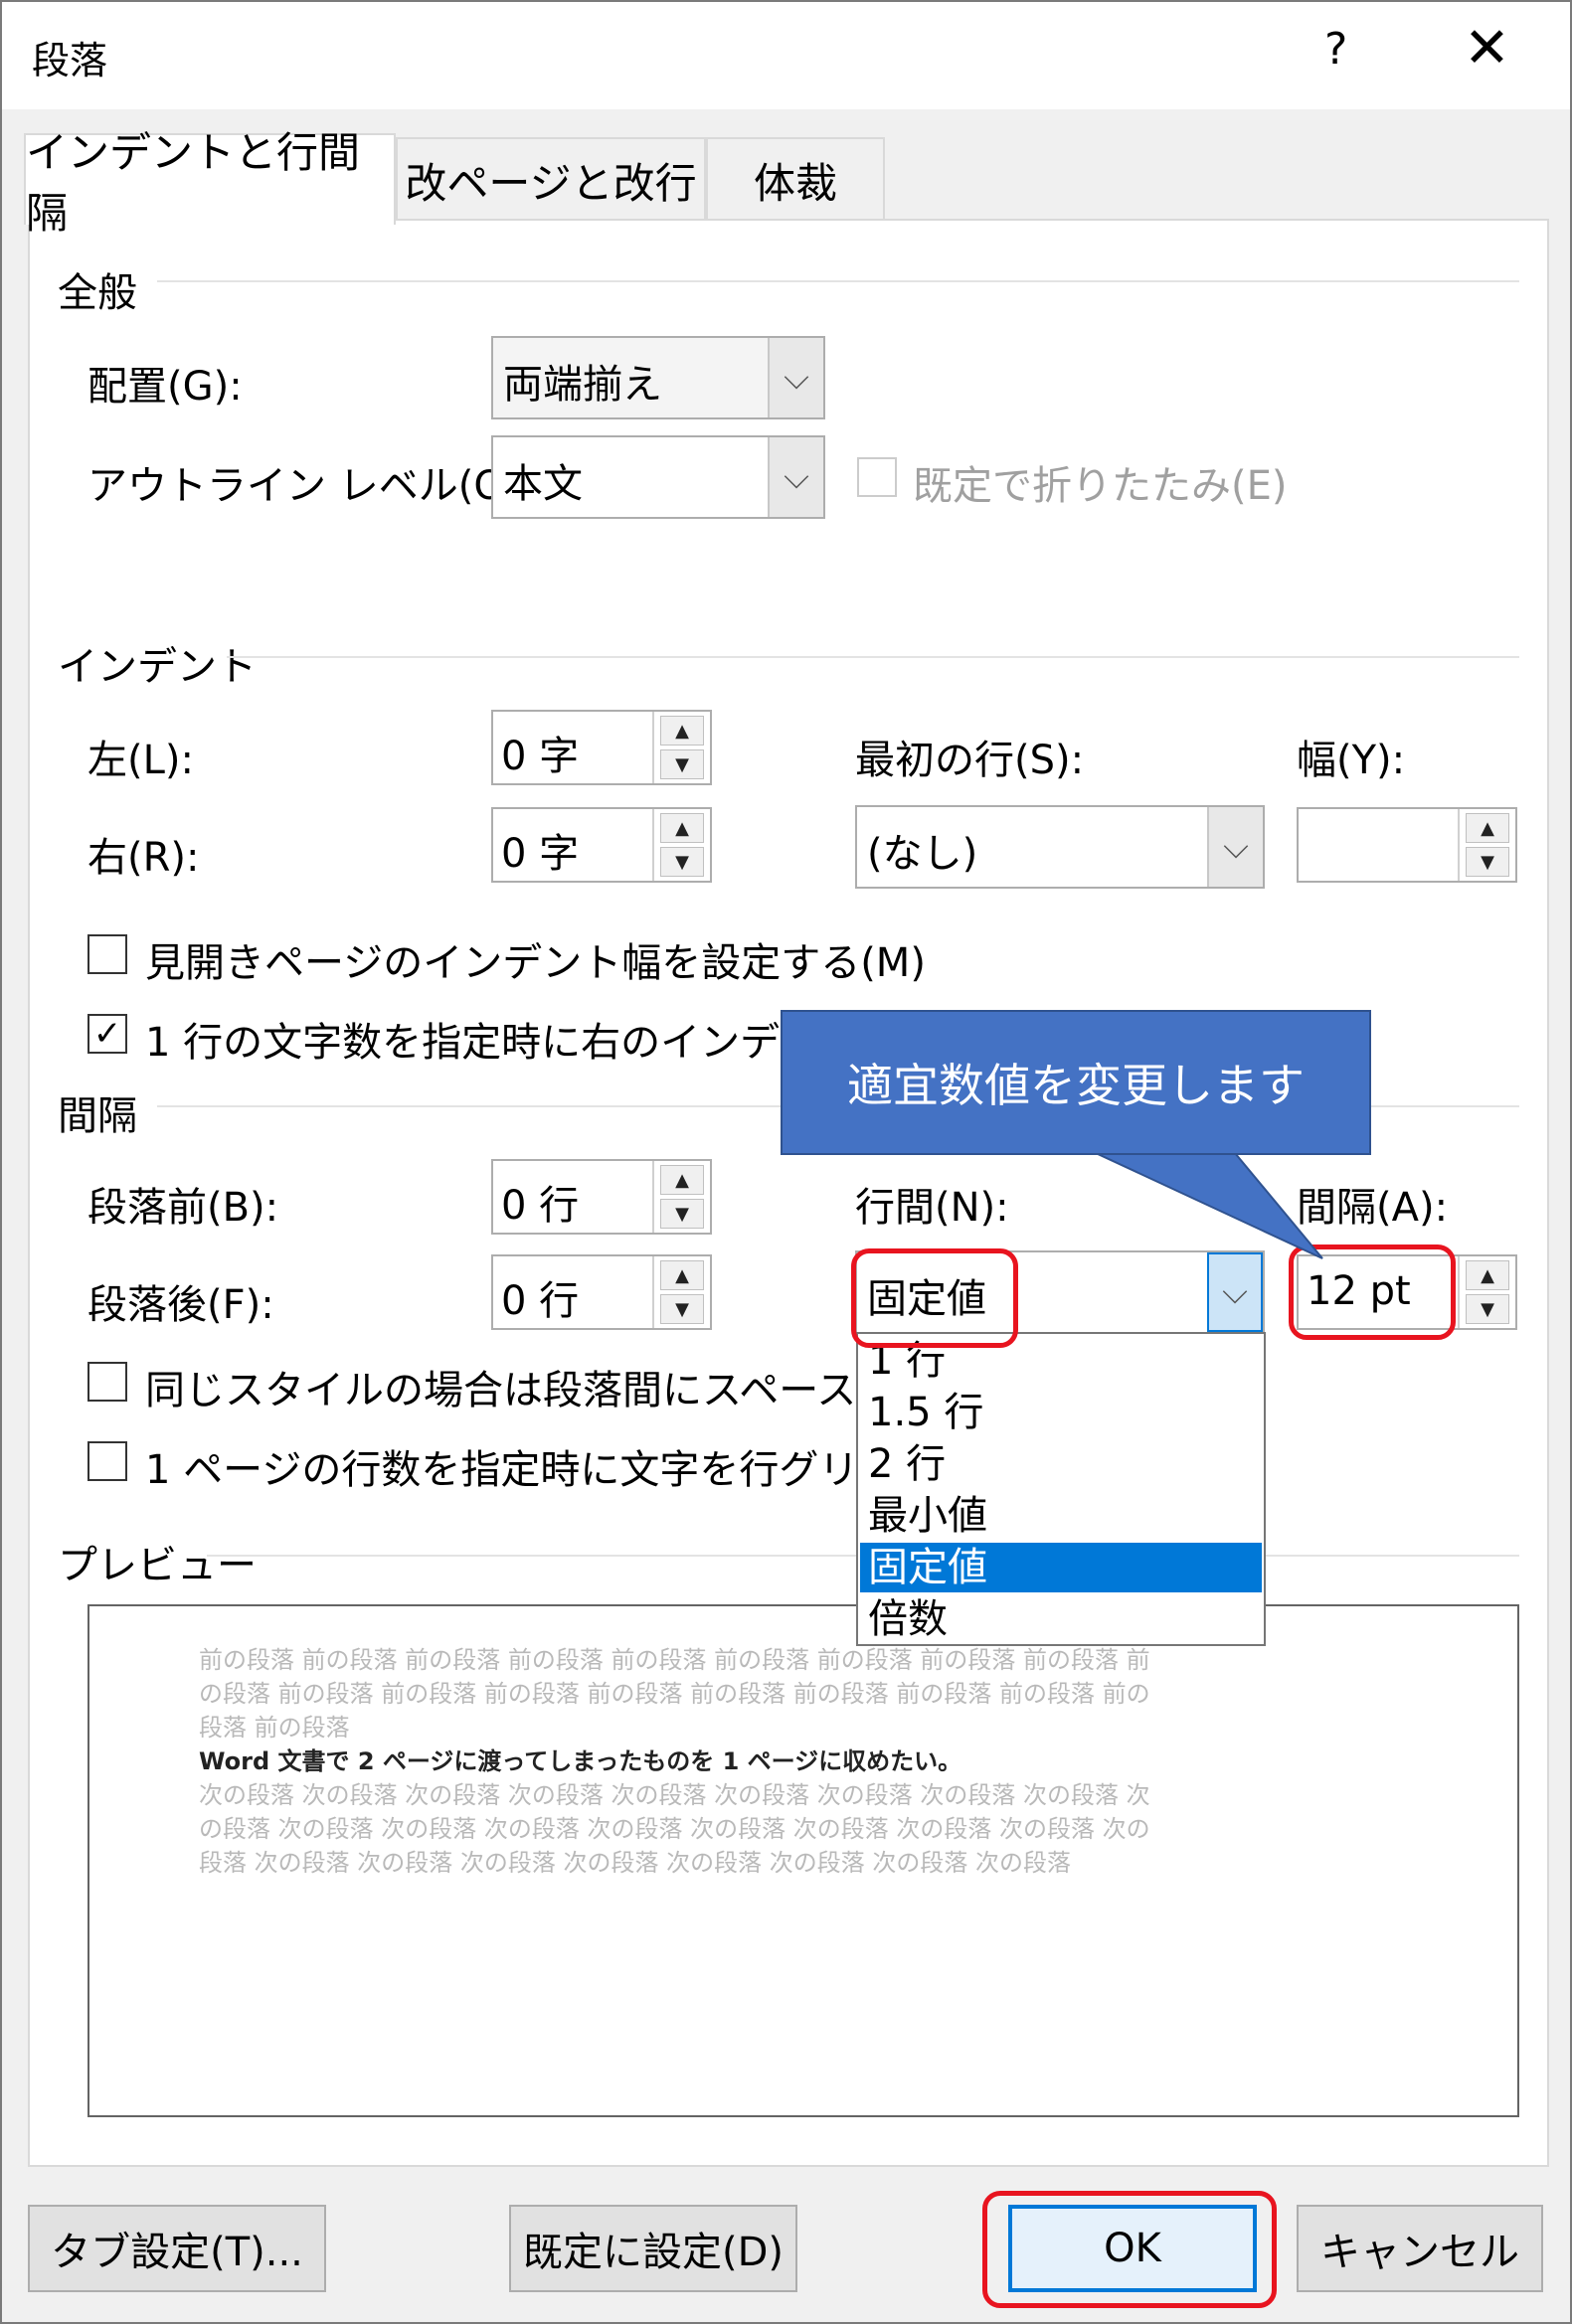 The width and height of the screenshot is (1572, 2324). I want to click on tab-typography: 体裁, so click(795, 179).